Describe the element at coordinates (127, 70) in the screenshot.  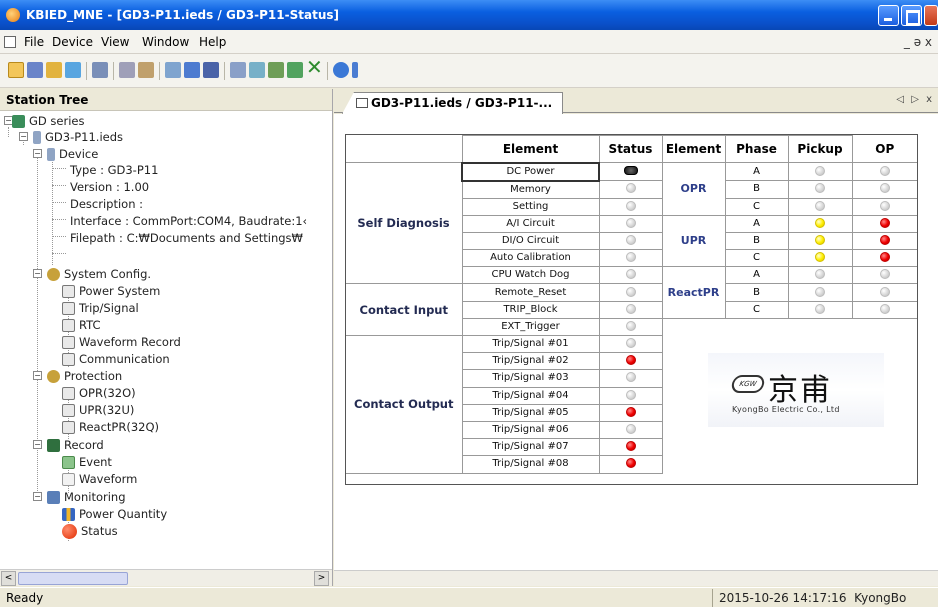
I see `connect-icon` at that location.